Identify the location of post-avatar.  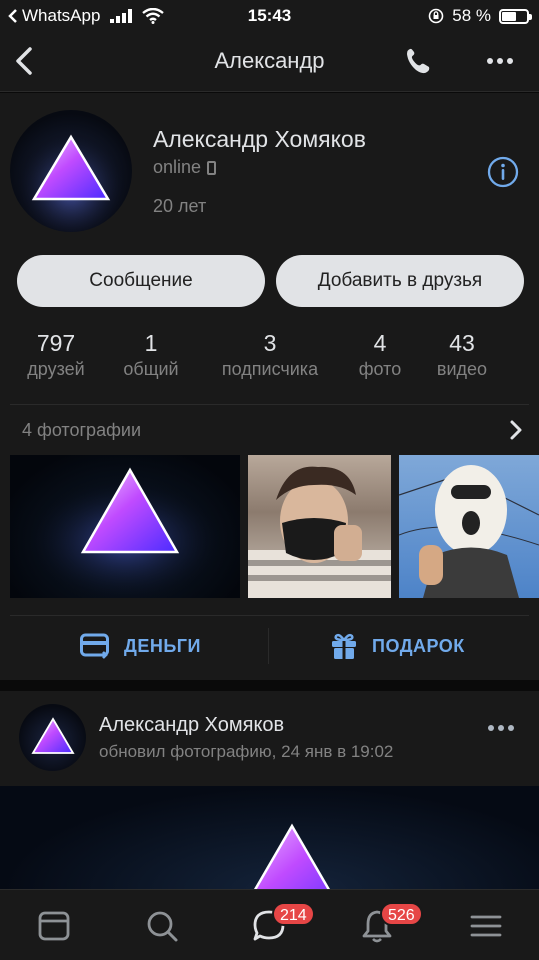
(52, 737).